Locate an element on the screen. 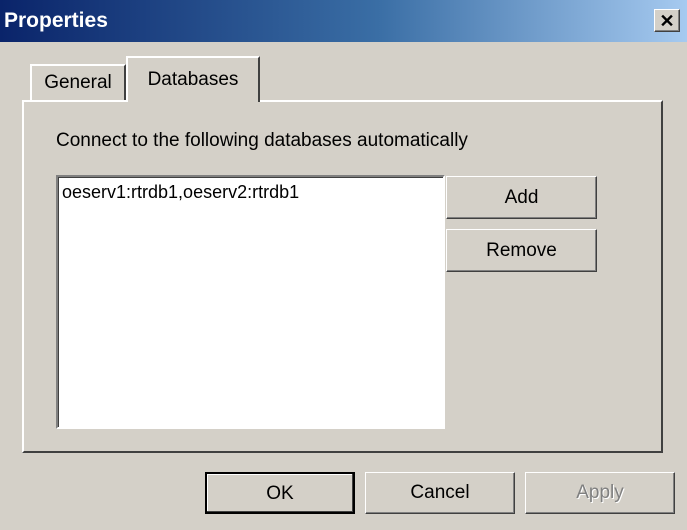 Image resolution: width=687 pixels, height=530 pixels. ok-button: OK is located at coordinates (280, 493).